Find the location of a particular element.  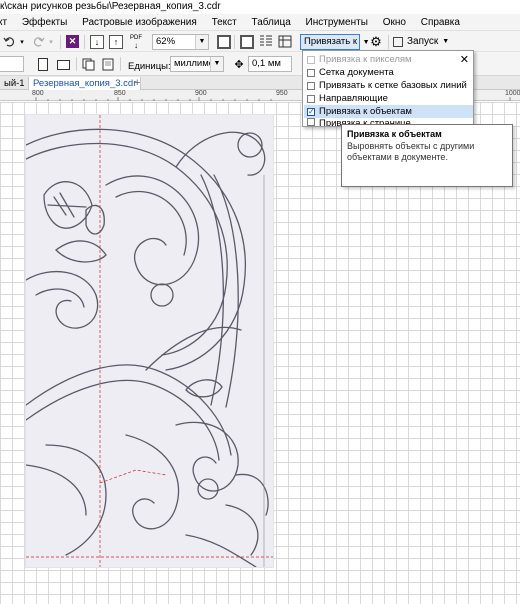

show-grid-icon is located at coordinates (265, 41).